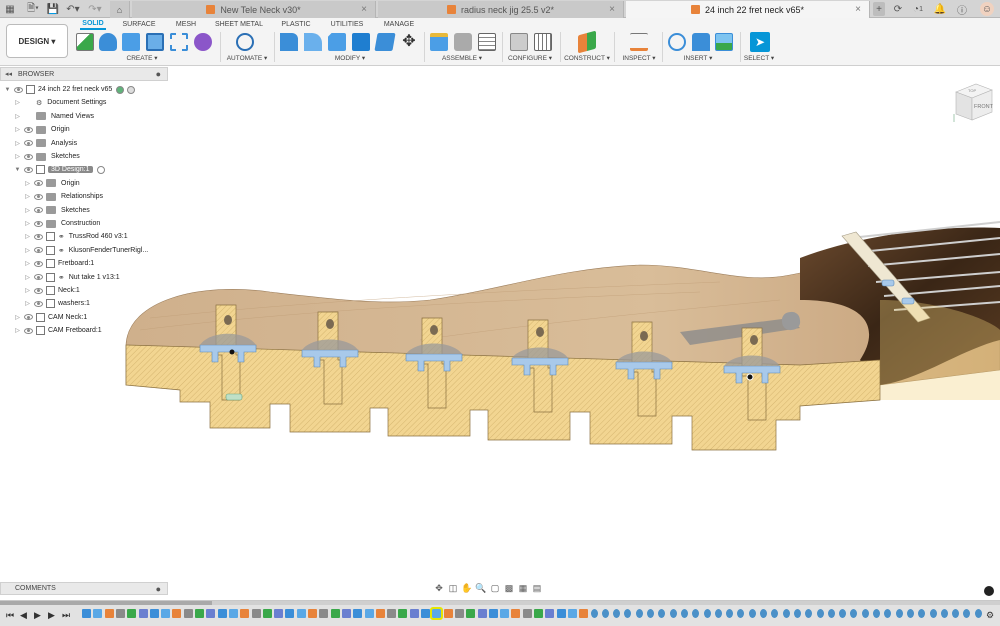 The width and height of the screenshot is (1000, 626). I want to click on modify-group-label: MODIFY ▾, so click(350, 58).